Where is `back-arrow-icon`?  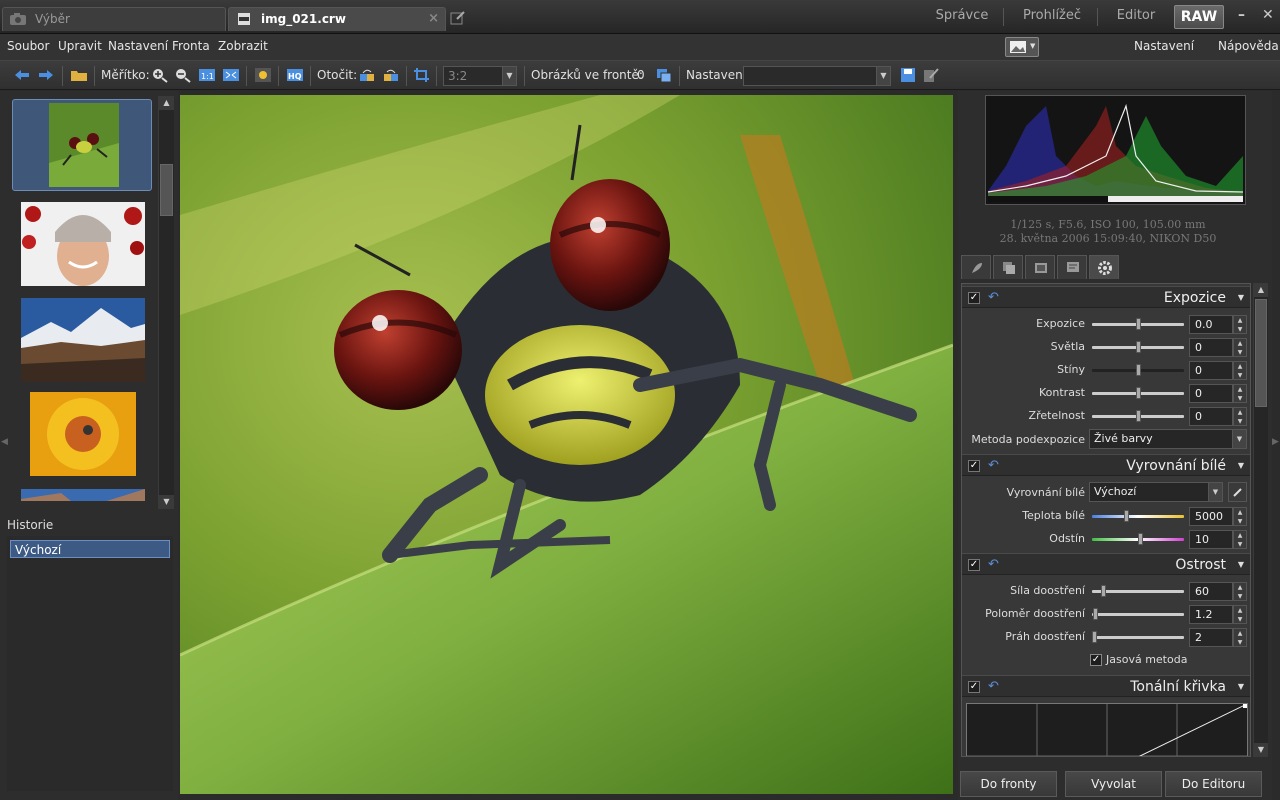 back-arrow-icon is located at coordinates (22, 75).